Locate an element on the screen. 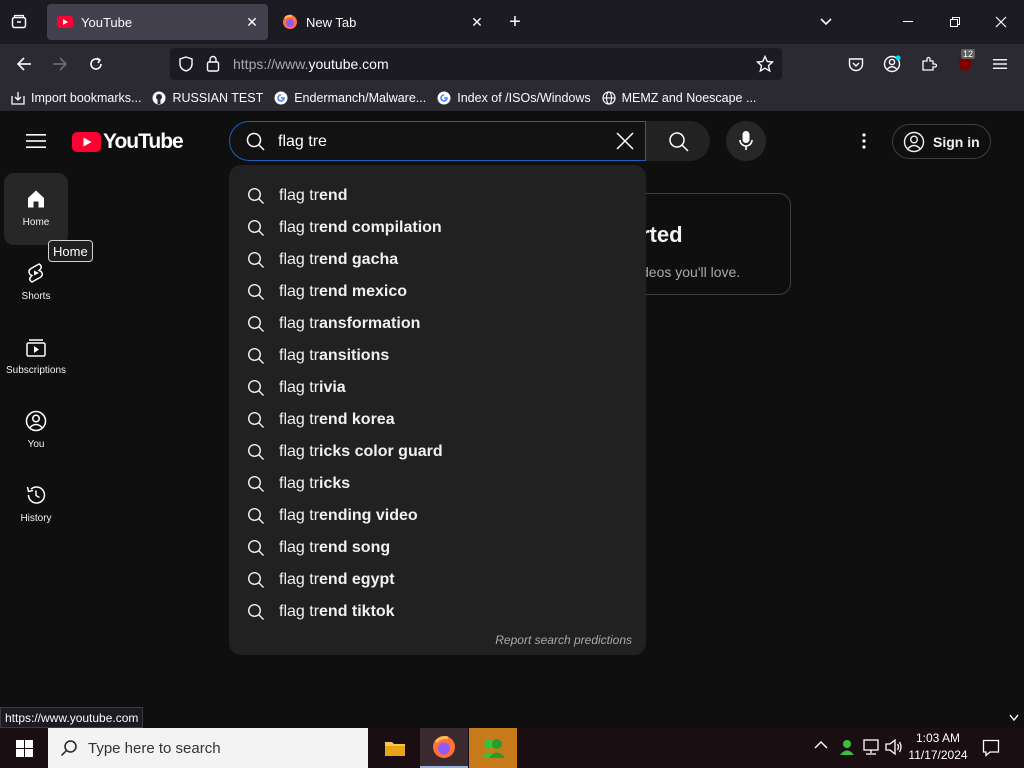 This screenshot has width=1024, height=768. people-tray-icon is located at coordinates (847, 747).